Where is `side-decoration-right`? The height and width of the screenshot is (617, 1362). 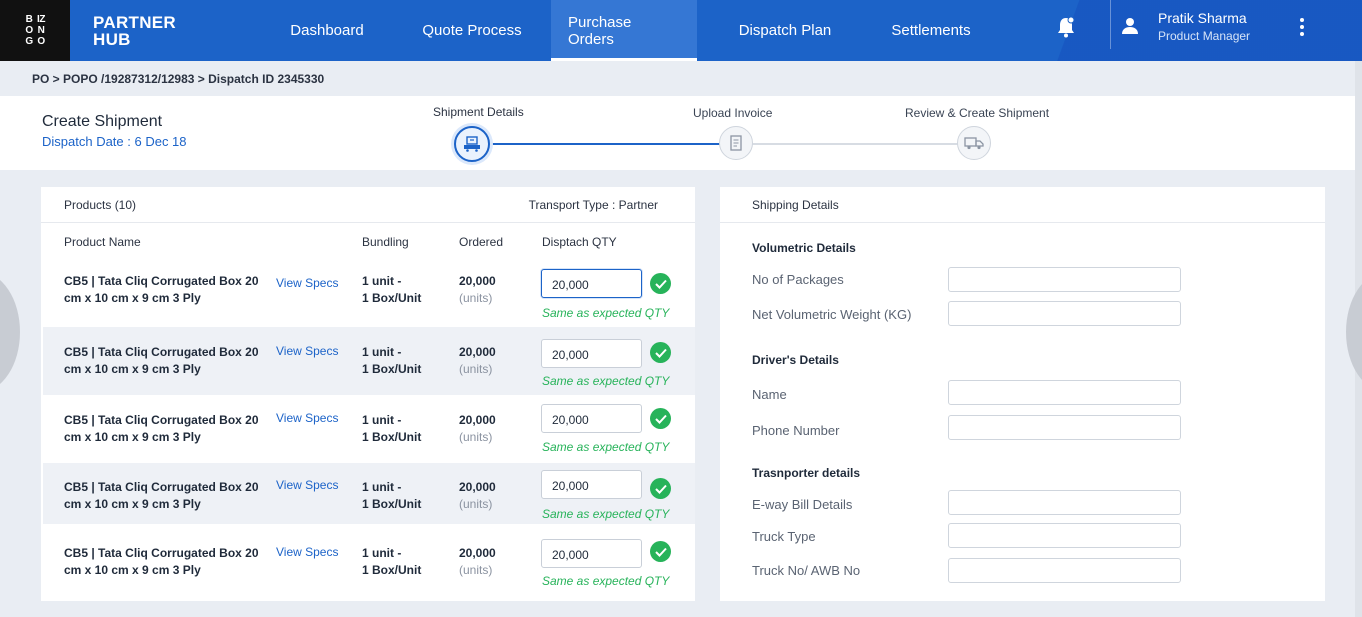 side-decoration-right is located at coordinates (1354, 332).